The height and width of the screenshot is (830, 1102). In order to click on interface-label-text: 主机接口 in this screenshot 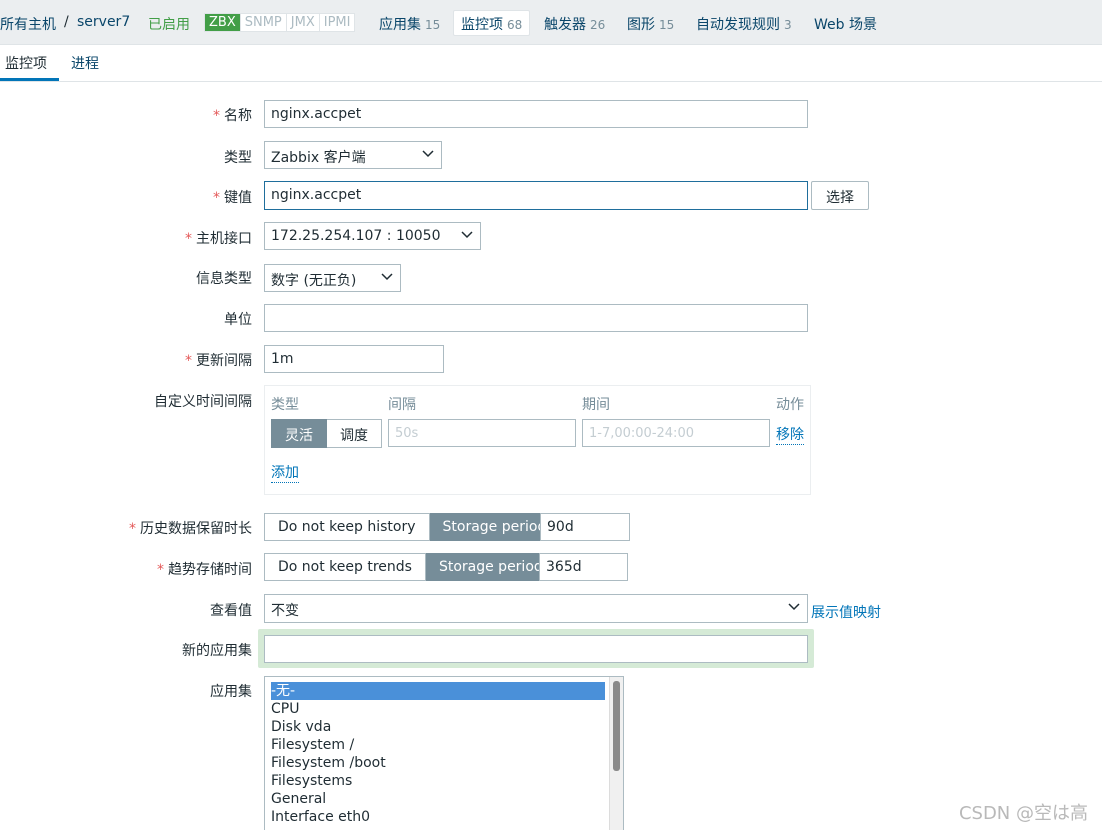, I will do `click(224, 239)`.